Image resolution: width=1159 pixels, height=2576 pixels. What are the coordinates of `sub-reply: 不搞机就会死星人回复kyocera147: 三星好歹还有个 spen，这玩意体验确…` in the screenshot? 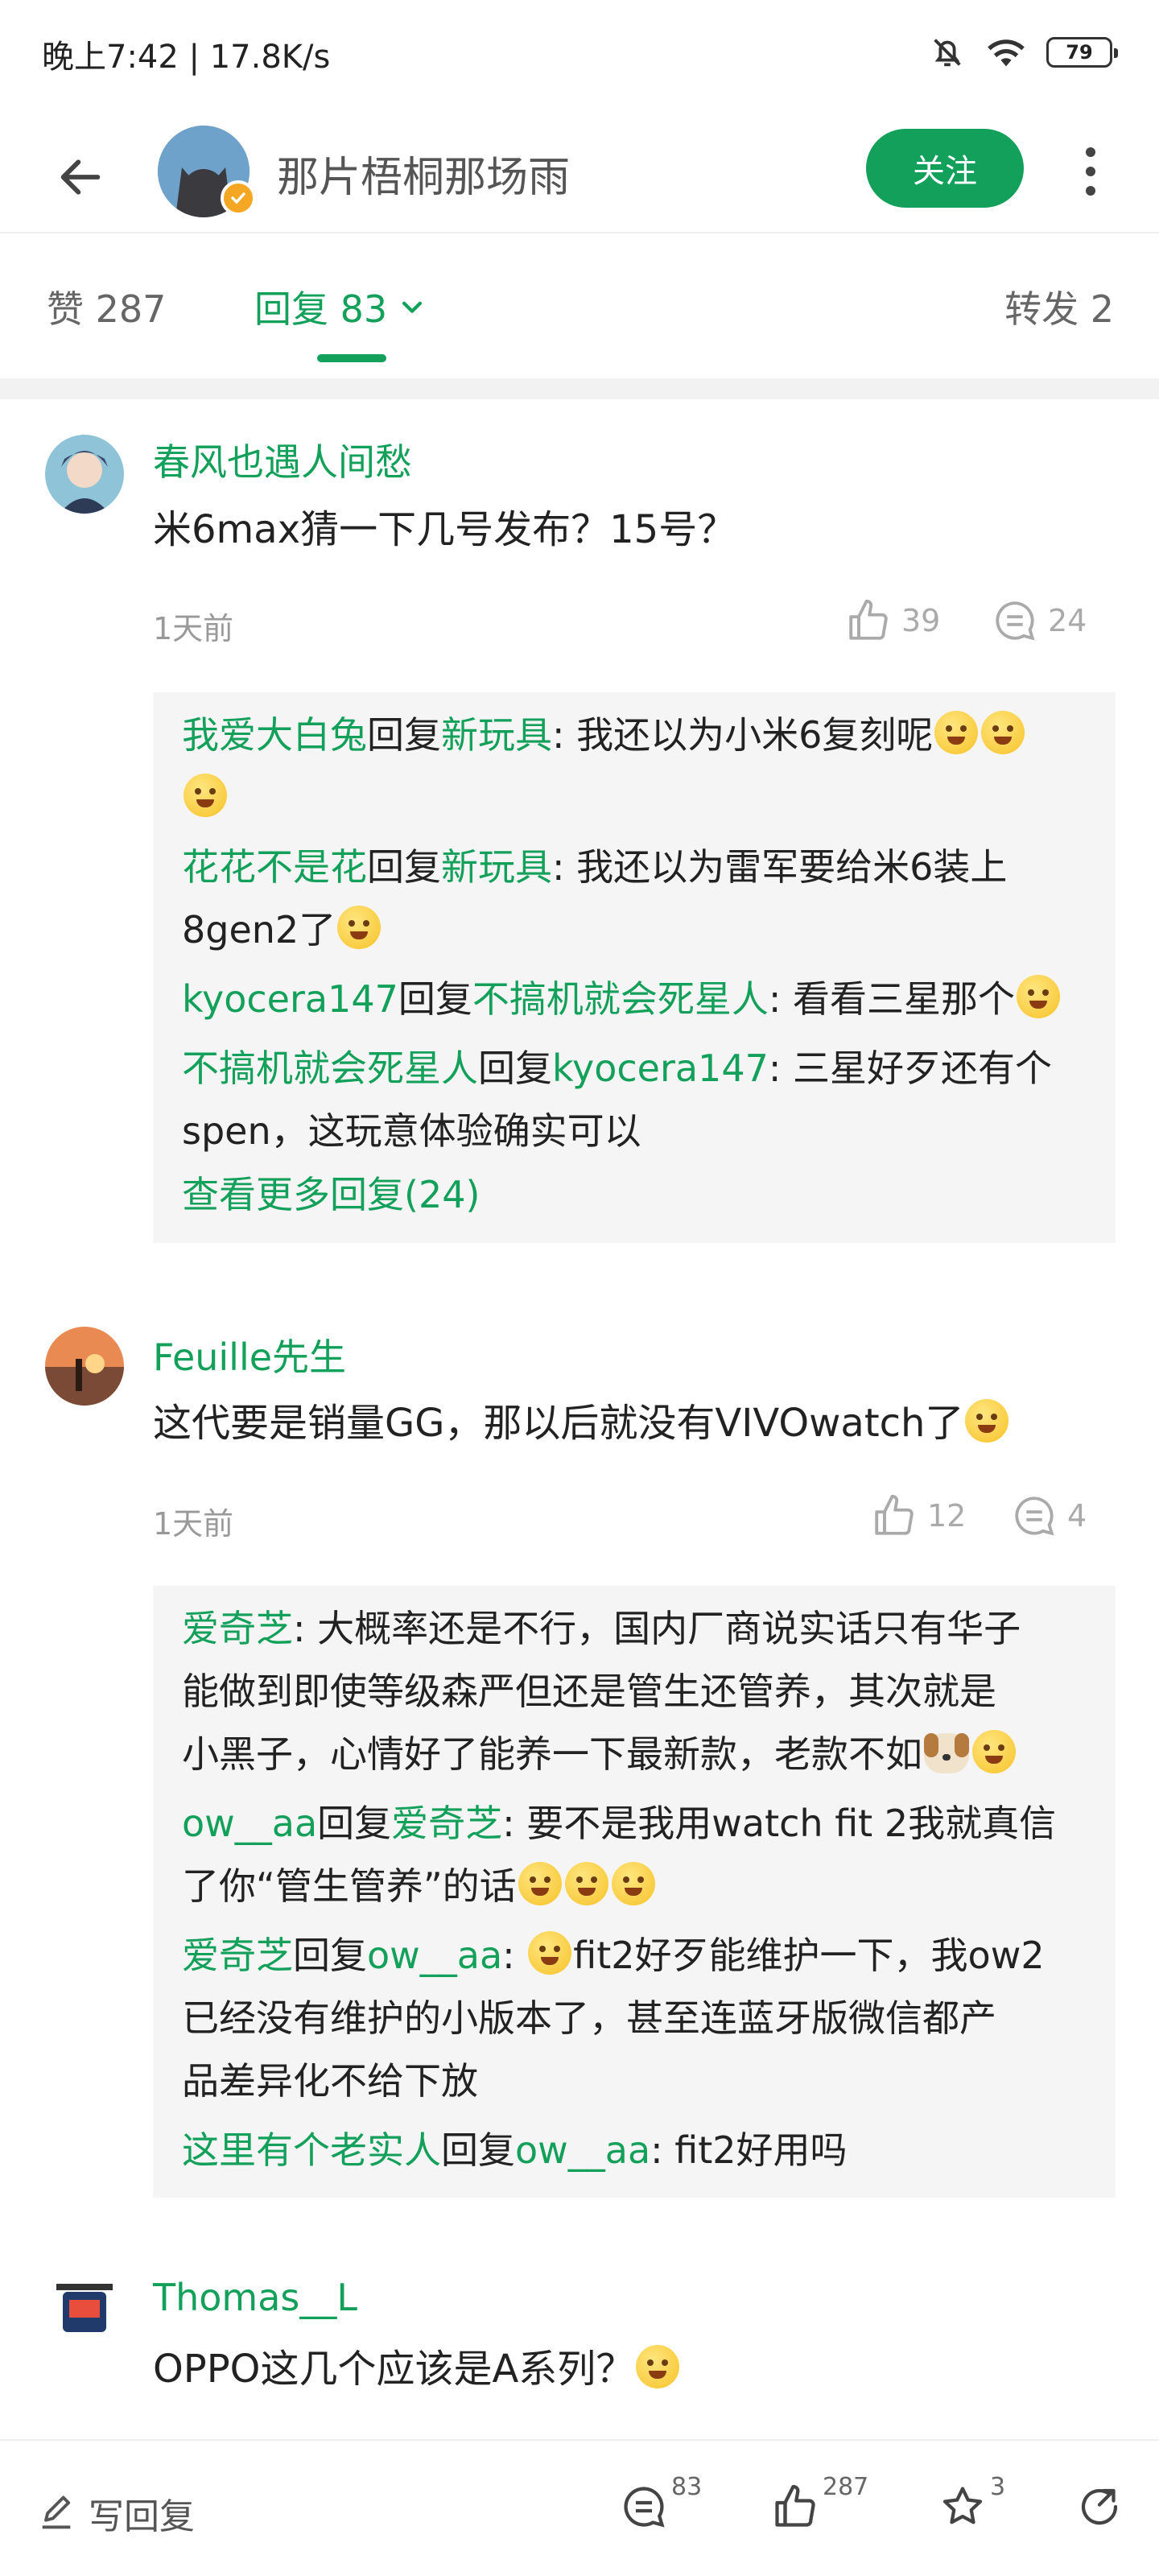 It's located at (634, 1099).